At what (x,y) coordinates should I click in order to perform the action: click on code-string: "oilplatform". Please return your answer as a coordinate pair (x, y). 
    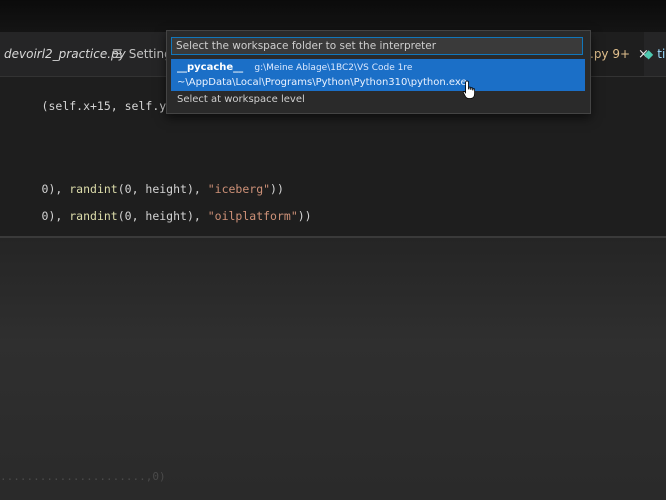
    Looking at the image, I should click on (252, 216).